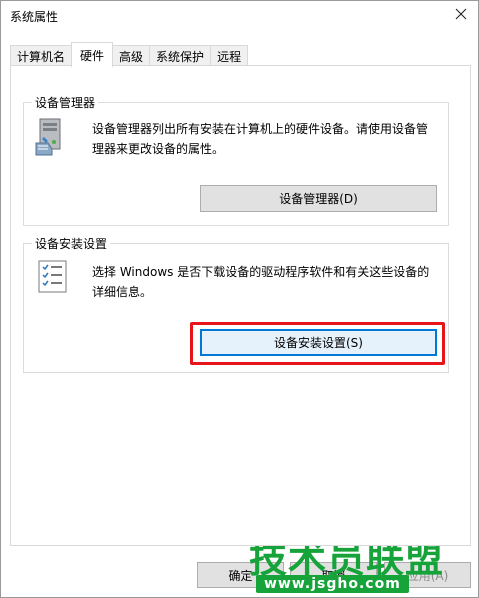  What do you see at coordinates (332, 584) in the screenshot?
I see `jsgho-url-watermark: www.jsgho.com` at bounding box center [332, 584].